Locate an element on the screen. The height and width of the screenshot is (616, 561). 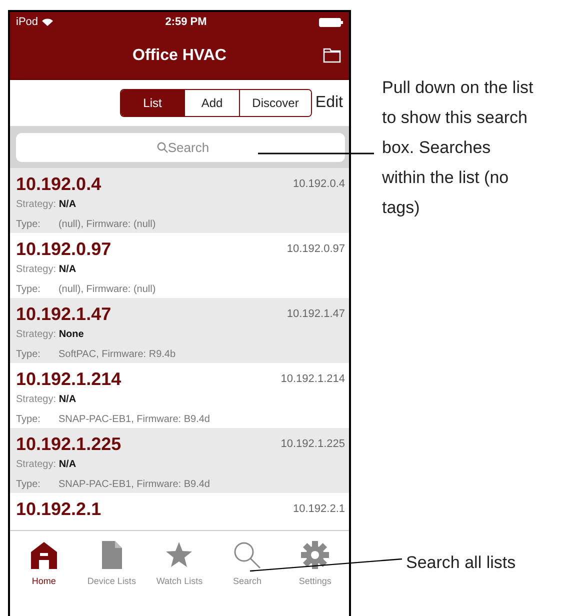
device-name: 10.192.0.4 is located at coordinates (59, 184).